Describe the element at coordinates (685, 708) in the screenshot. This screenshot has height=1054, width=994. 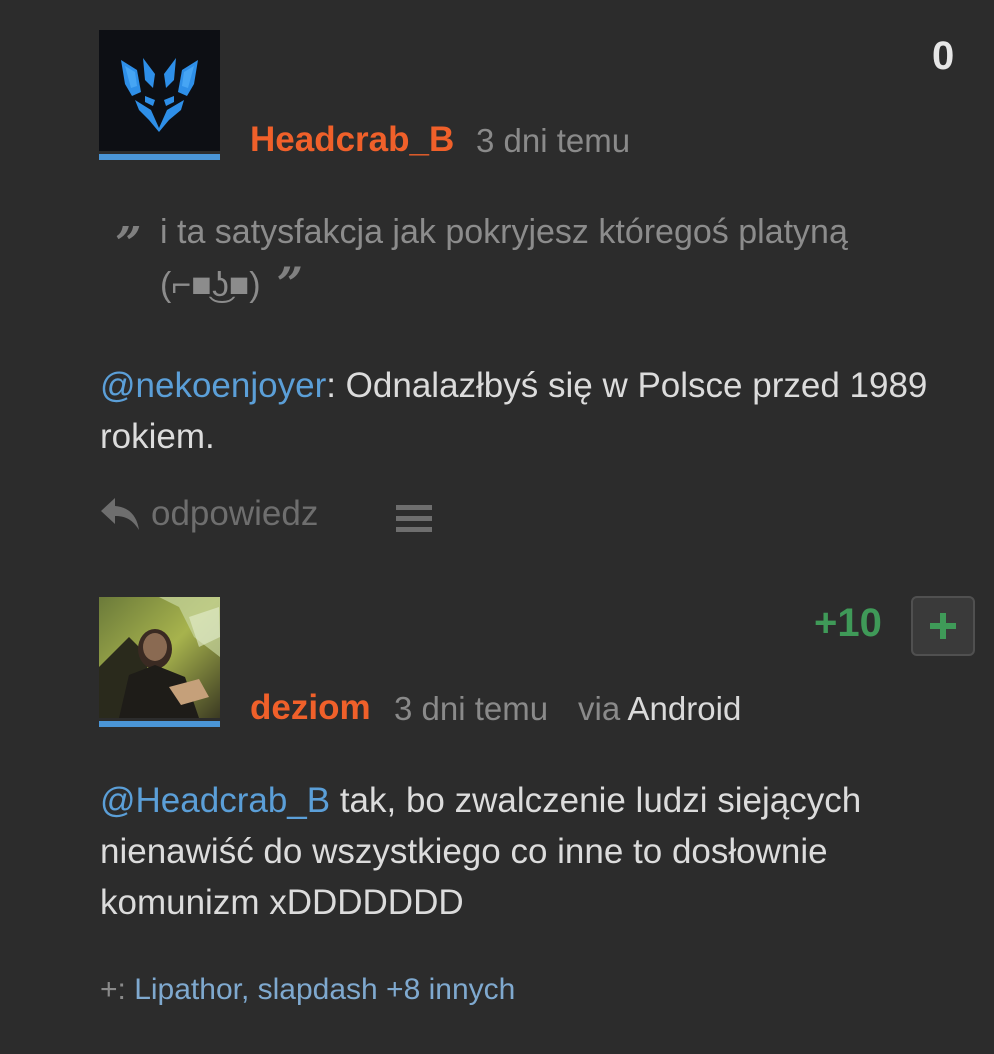
I see `platform-link: Android` at that location.